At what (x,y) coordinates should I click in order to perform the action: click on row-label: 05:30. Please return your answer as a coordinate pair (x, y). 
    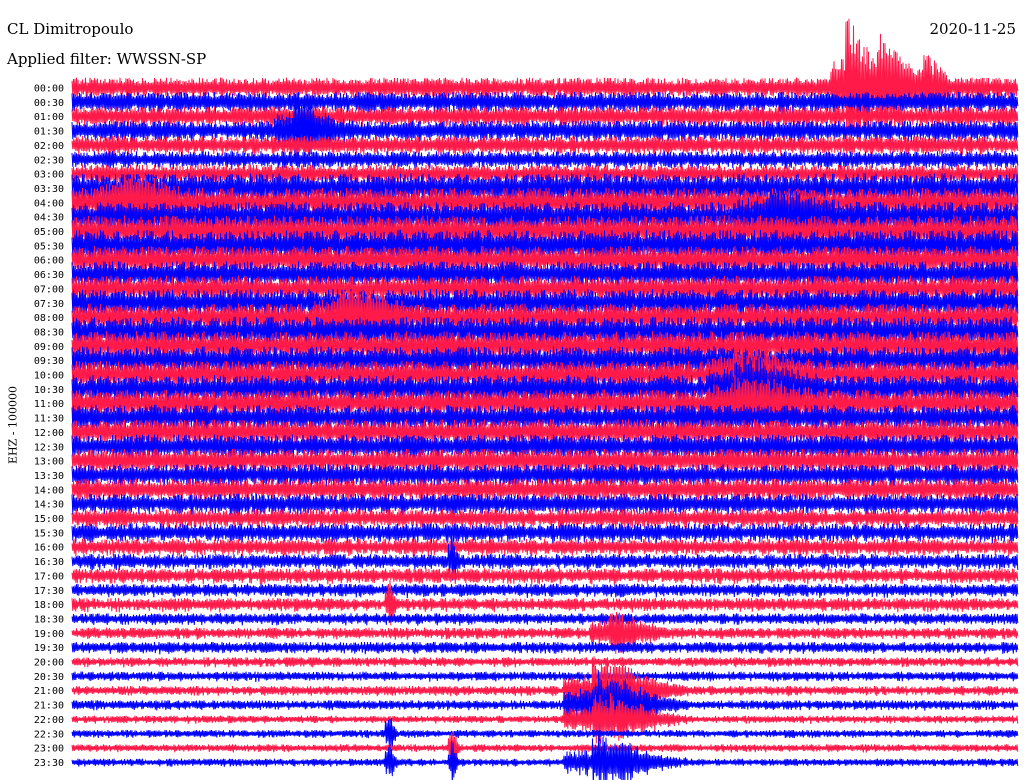
    Looking at the image, I should click on (49, 246).